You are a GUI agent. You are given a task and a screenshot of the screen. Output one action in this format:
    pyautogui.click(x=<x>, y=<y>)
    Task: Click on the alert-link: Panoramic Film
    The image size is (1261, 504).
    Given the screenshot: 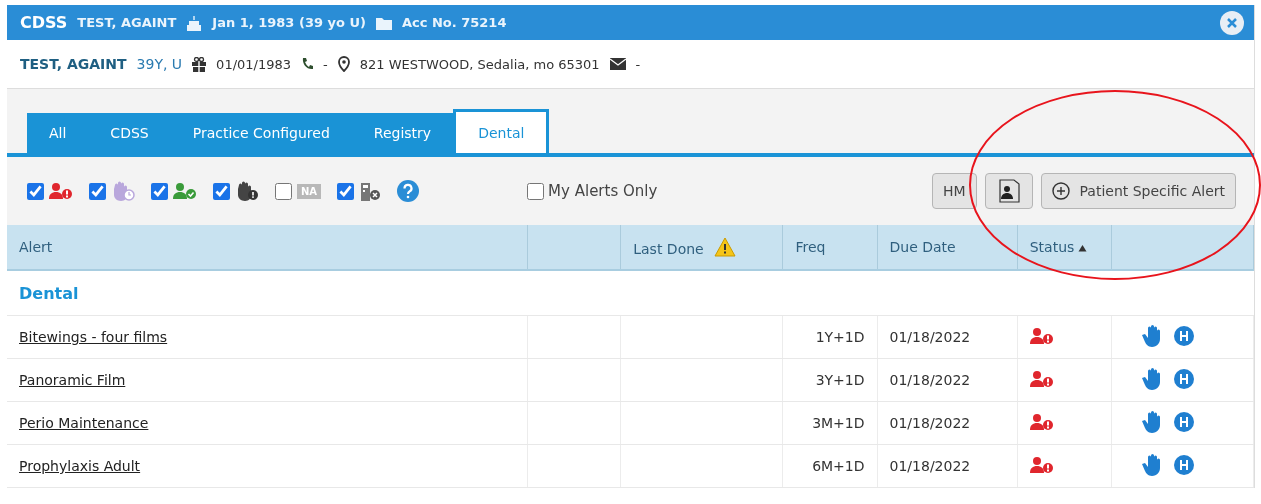 What is the action you would take?
    pyautogui.click(x=72, y=380)
    